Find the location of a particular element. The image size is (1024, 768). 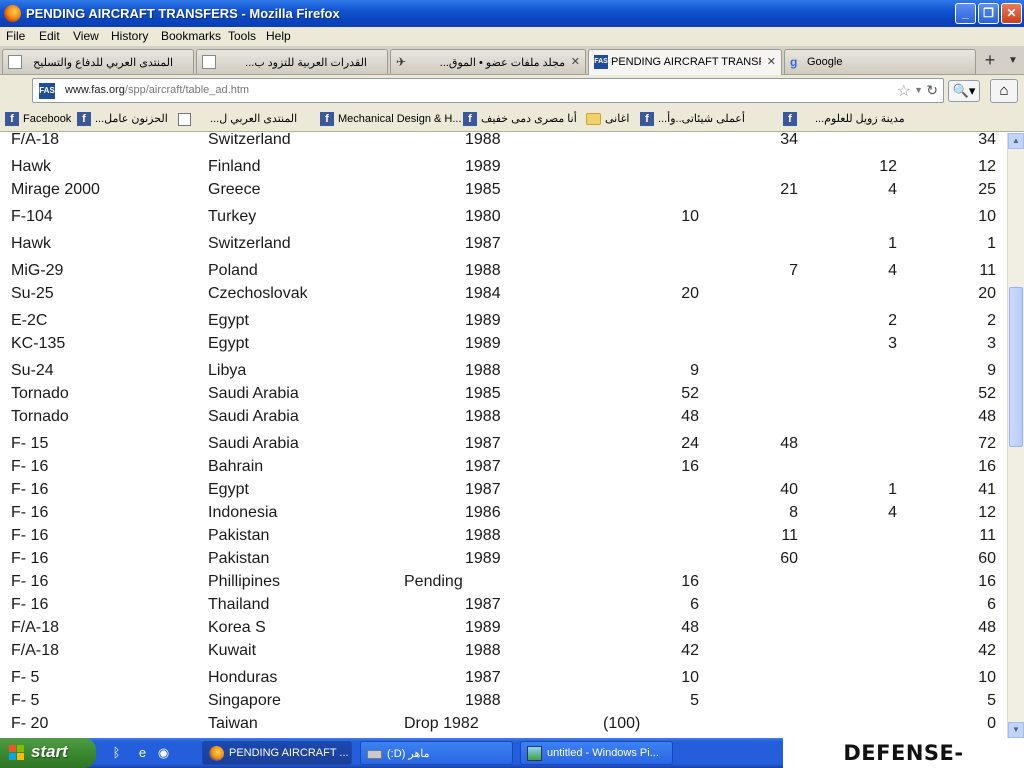

cell-country: Taiwan is located at coordinates (233, 723).